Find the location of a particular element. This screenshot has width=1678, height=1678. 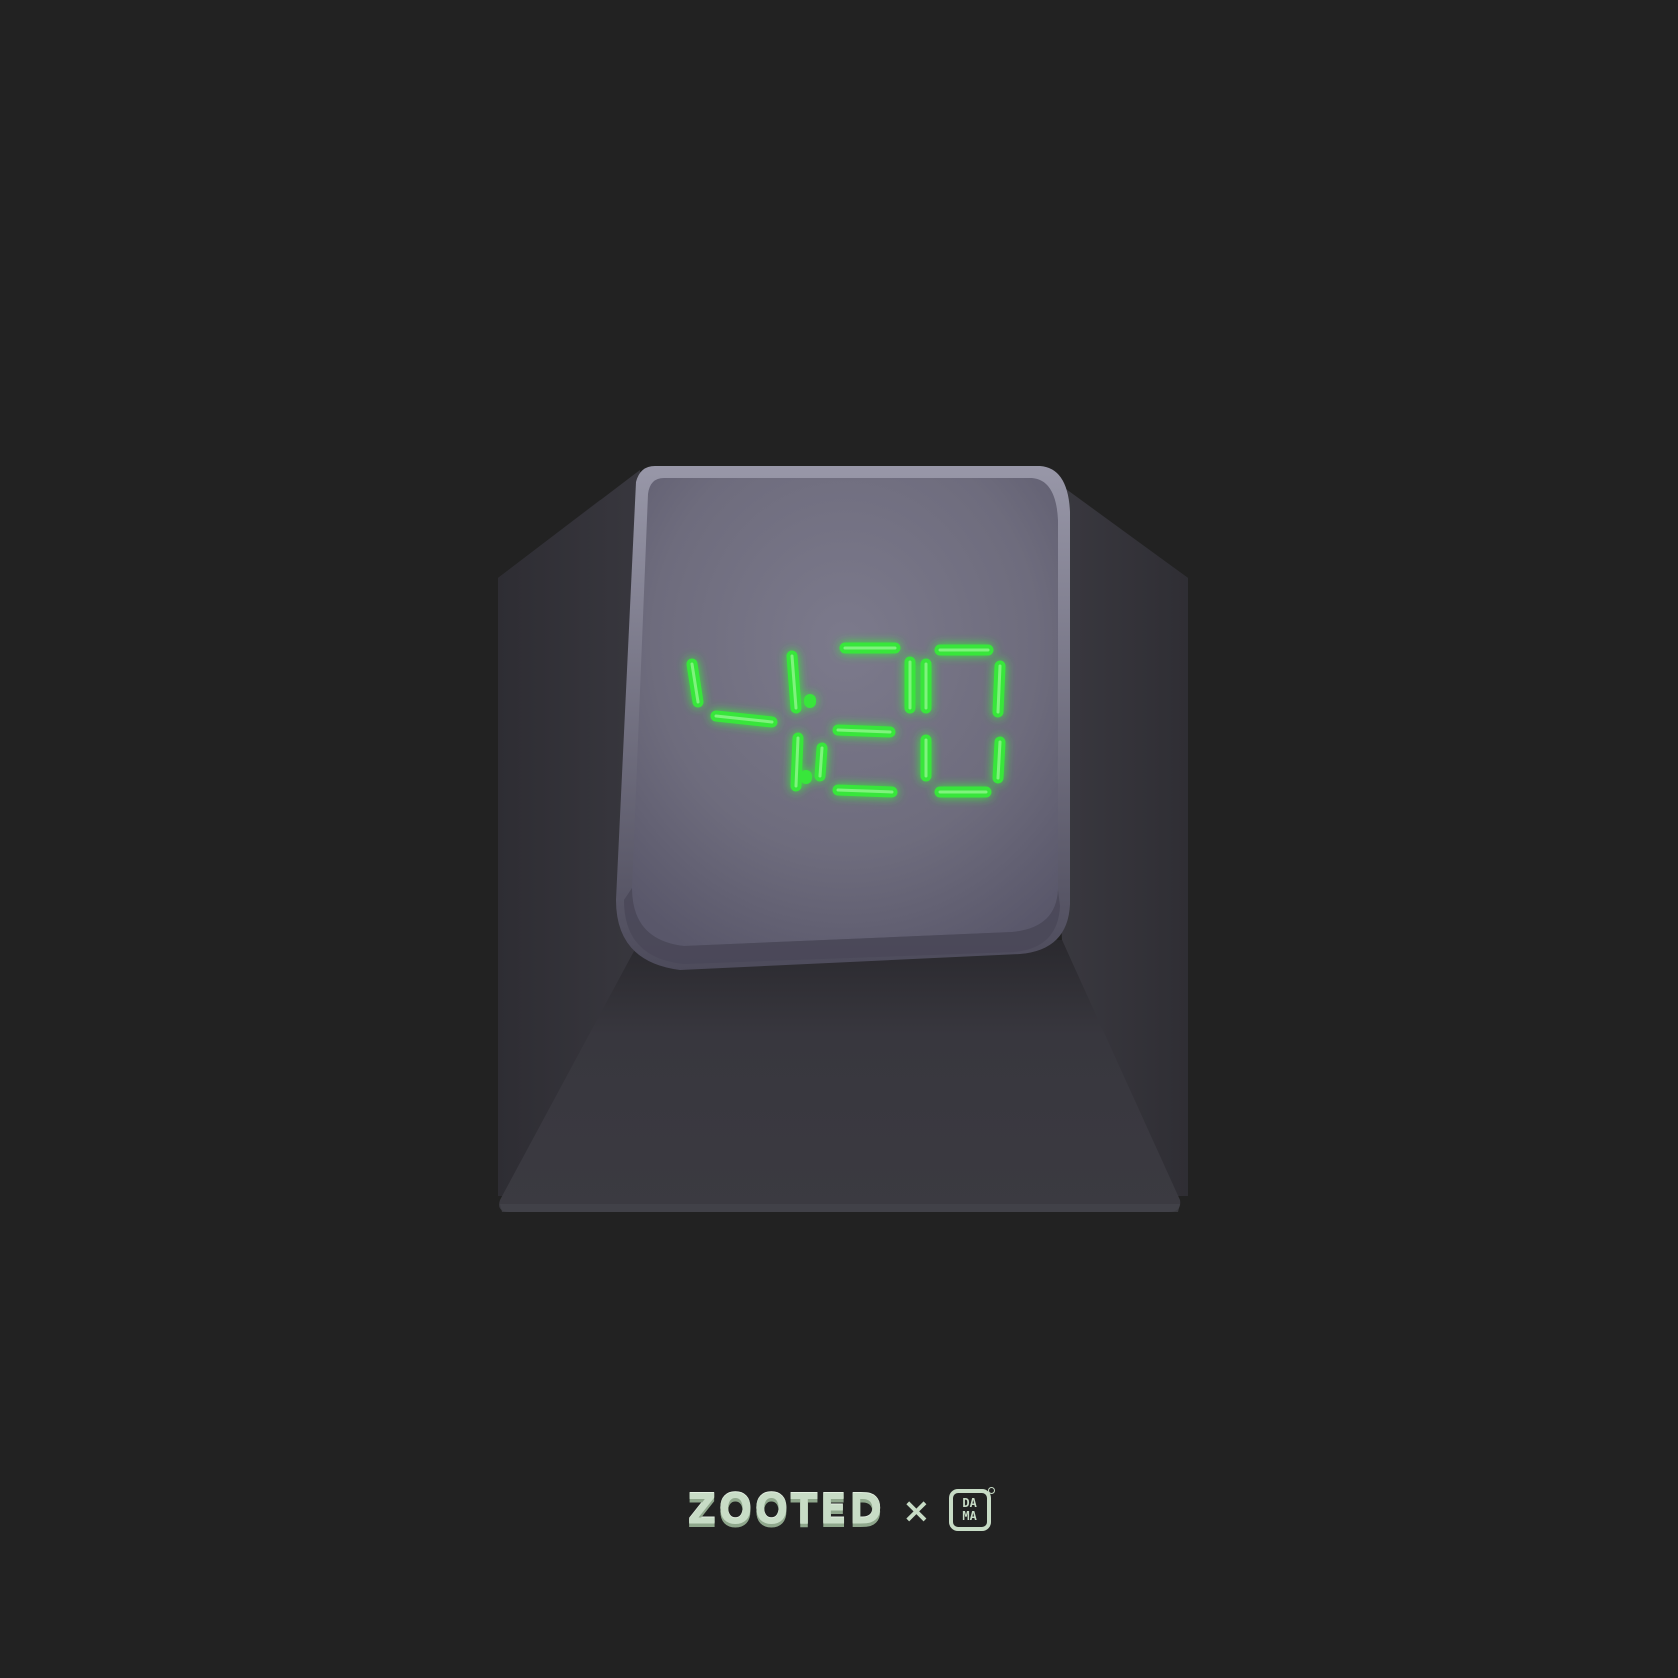

footer-branding: ZOOTED × DA MA is located at coordinates (839, 1510).